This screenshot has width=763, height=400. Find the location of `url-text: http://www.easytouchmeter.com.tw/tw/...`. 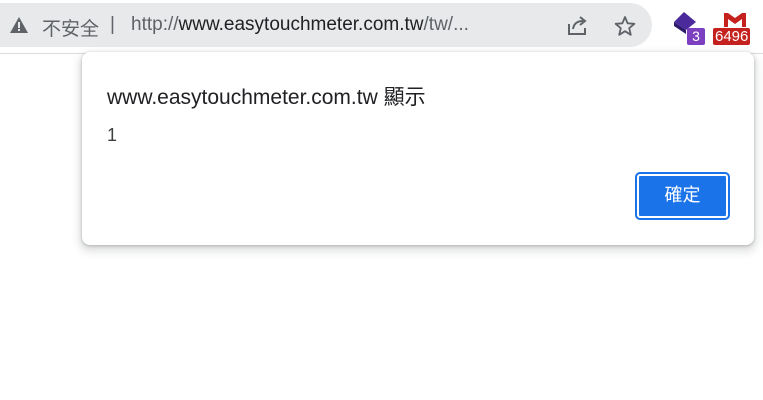

url-text: http://www.easytouchmeter.com.tw/tw/... is located at coordinates (339, 25).